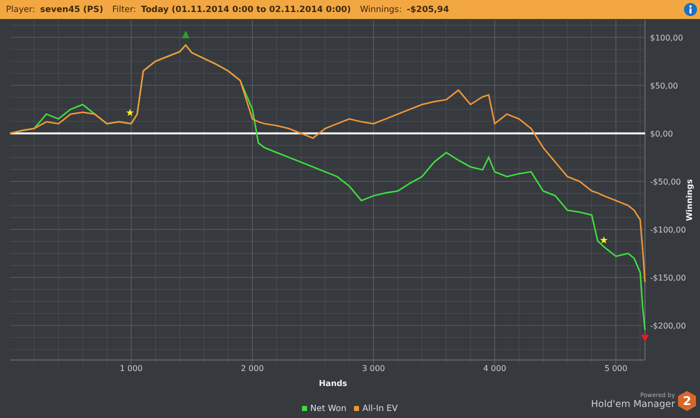  What do you see at coordinates (246, 9) in the screenshot?
I see `field-value: Today (01.11.2014 0:00 to 02.11.2014 0:00)` at bounding box center [246, 9].